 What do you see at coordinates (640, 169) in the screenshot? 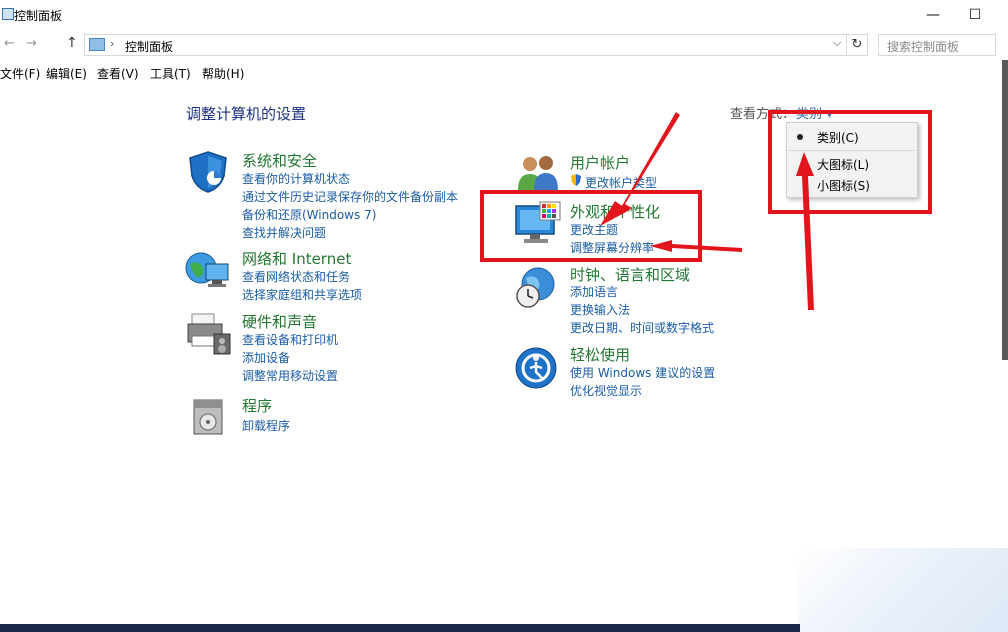
I see `arrow-to-personalization` at bounding box center [640, 169].